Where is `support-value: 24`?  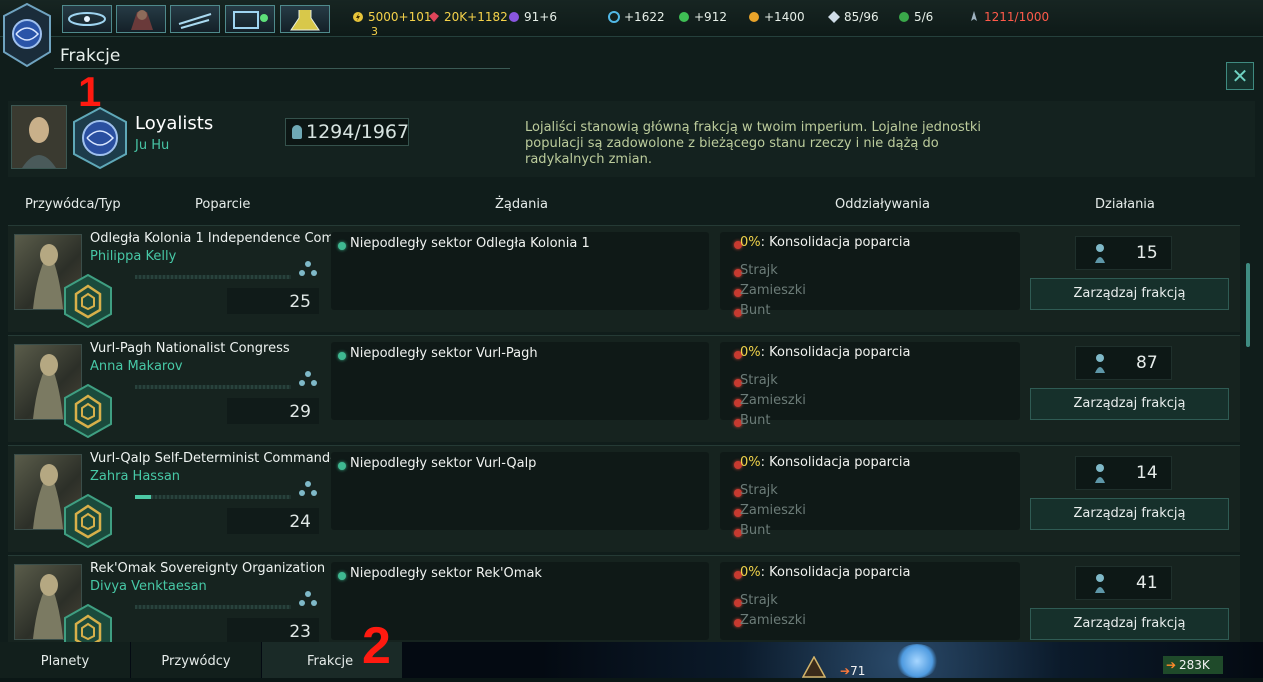 support-value: 24 is located at coordinates (273, 521).